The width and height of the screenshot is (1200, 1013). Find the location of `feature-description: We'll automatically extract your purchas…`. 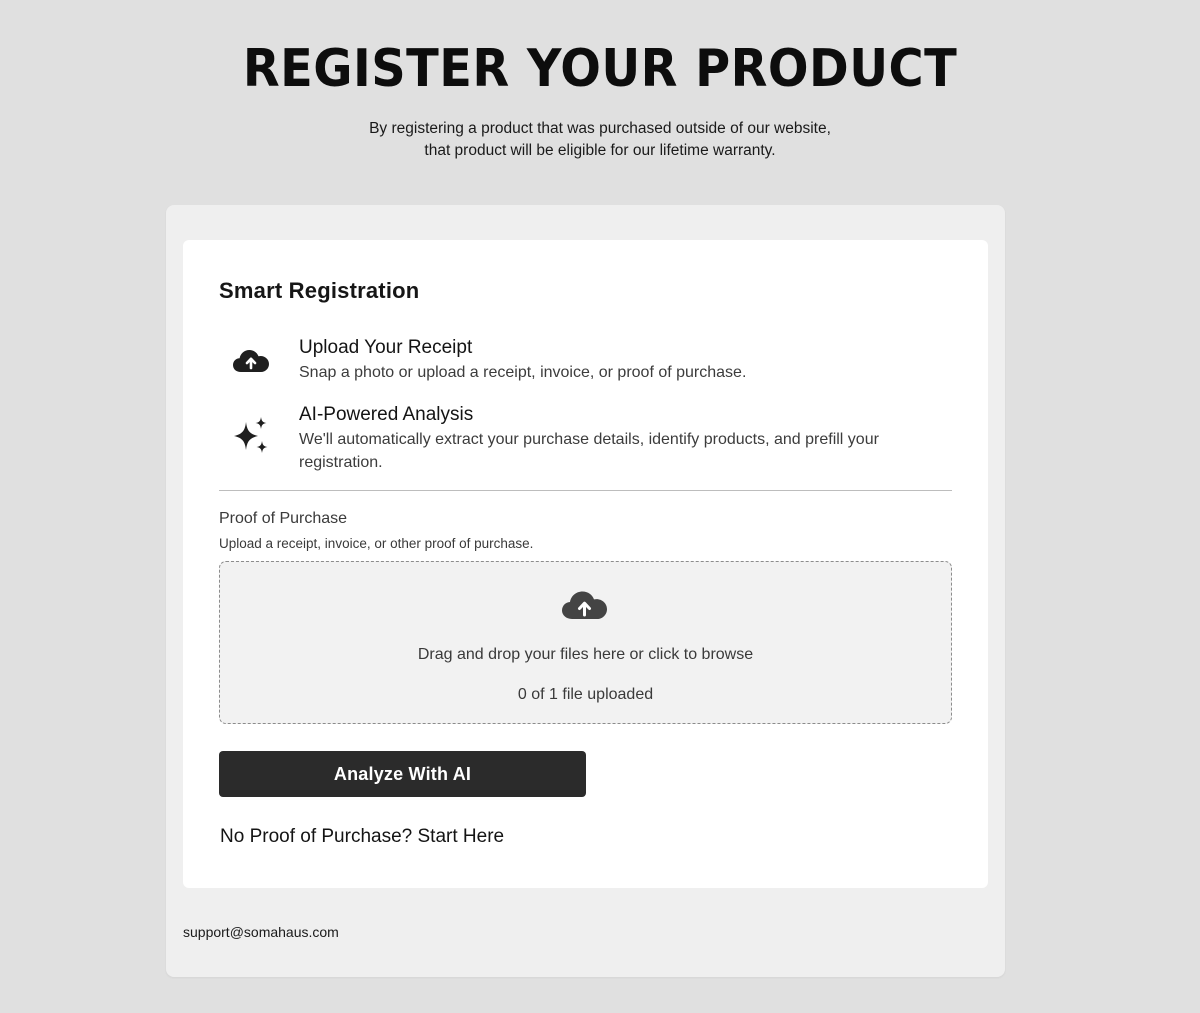

feature-description: We'll automatically extract your purchas… is located at coordinates (589, 451).